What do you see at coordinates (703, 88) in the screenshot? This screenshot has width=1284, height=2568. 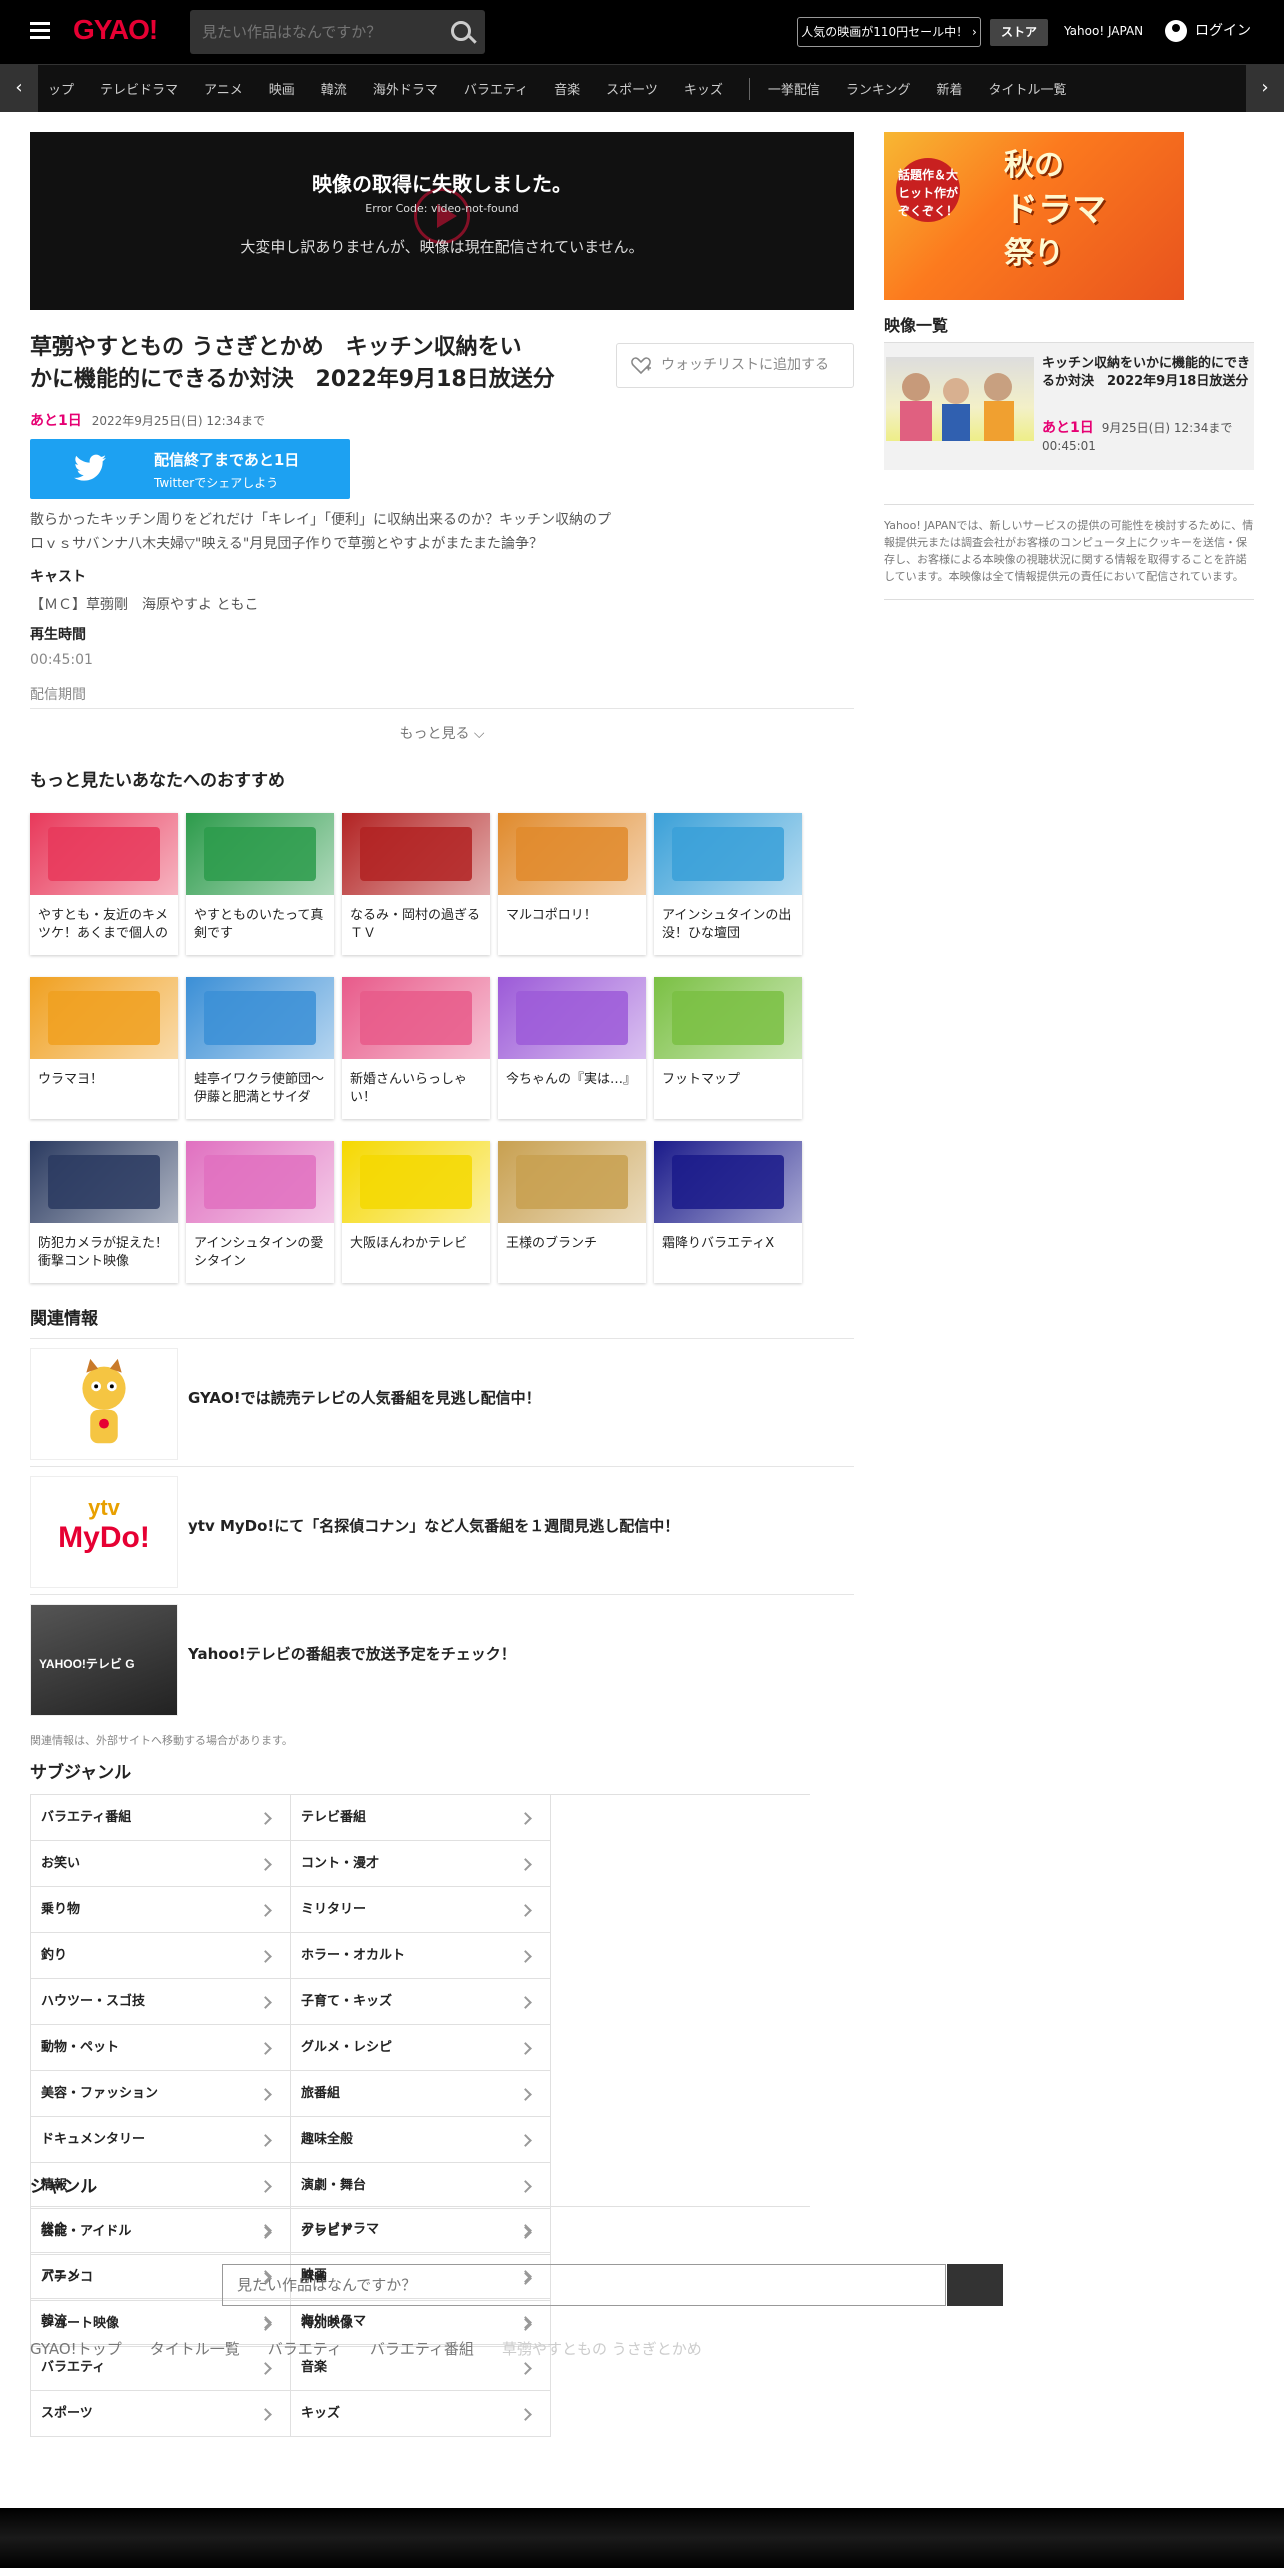 I see `nav-item: キッズ` at bounding box center [703, 88].